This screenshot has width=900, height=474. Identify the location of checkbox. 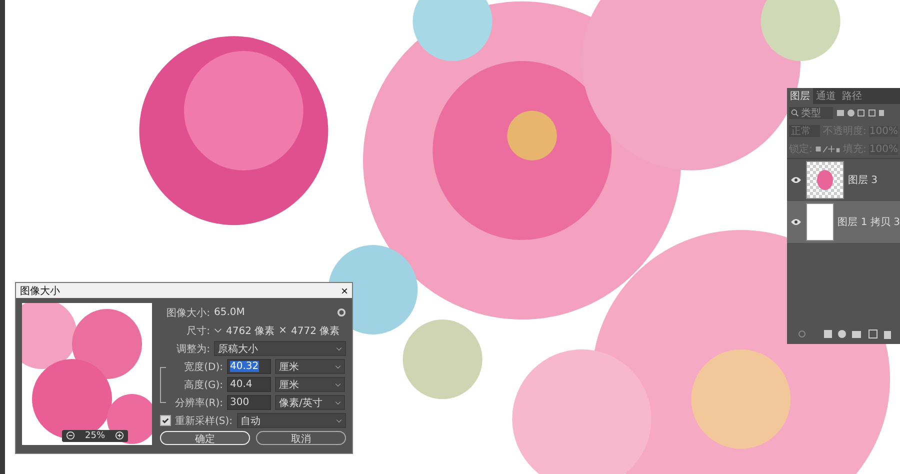
(165, 420).